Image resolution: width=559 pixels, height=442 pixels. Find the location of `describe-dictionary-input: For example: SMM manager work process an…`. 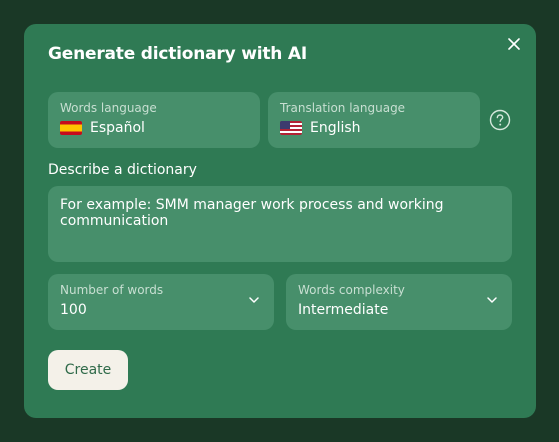

describe-dictionary-input: For example: SMM manager work process an… is located at coordinates (280, 224).